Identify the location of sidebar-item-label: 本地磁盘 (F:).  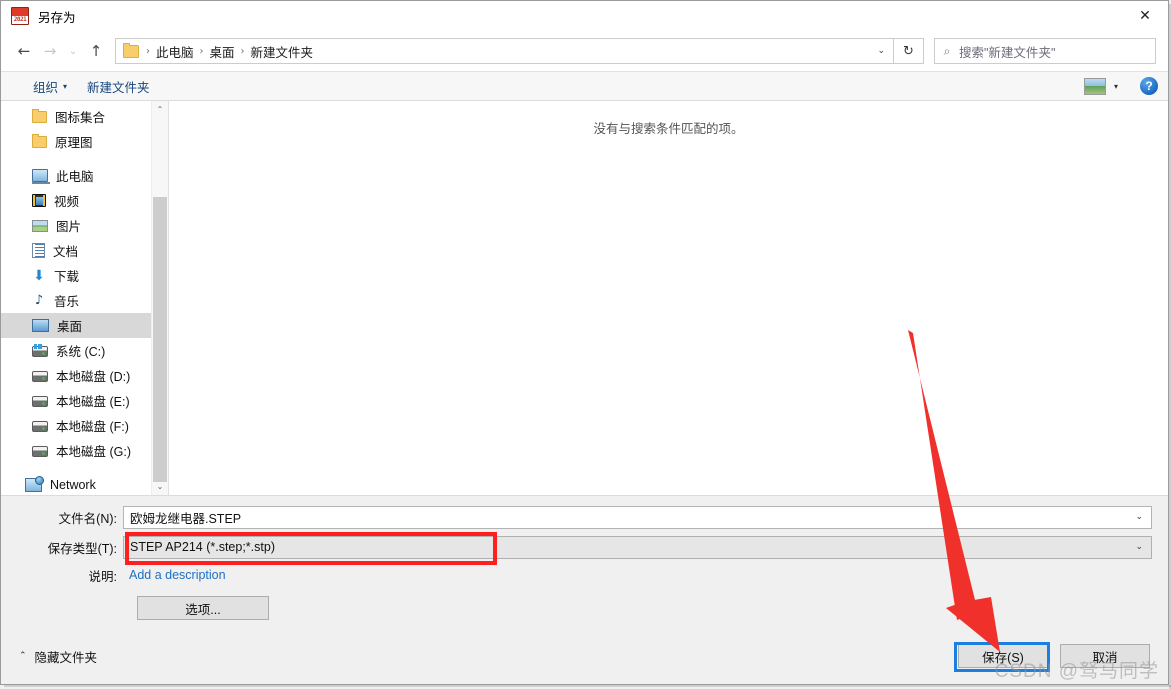
(92, 427).